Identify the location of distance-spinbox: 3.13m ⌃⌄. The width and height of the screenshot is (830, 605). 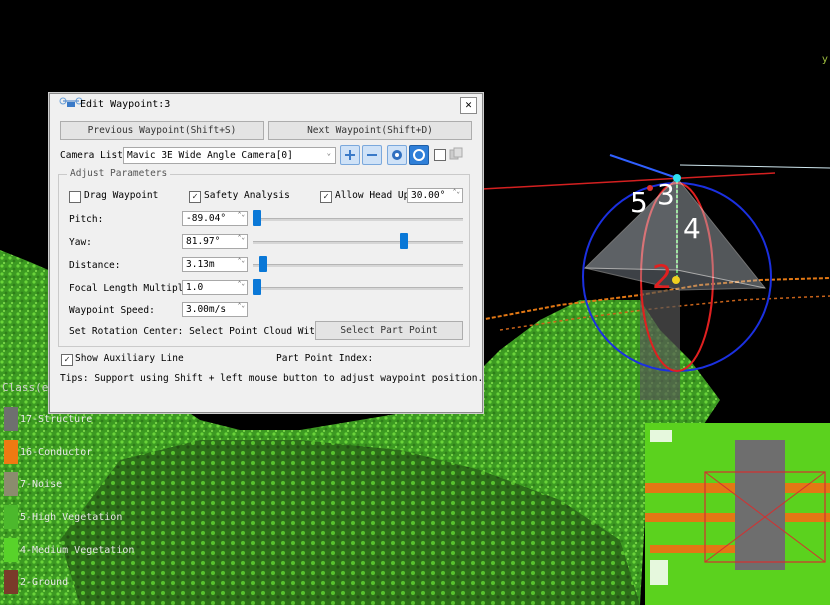
(215, 264).